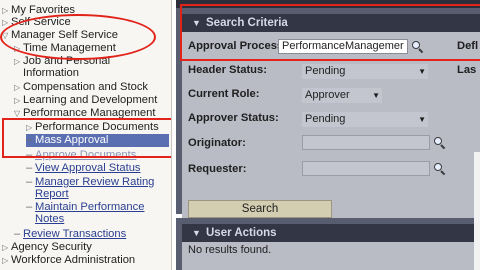 The width and height of the screenshot is (480, 270). Describe the element at coordinates (78, 37) in the screenshot. I see `annotation-circle` at that location.